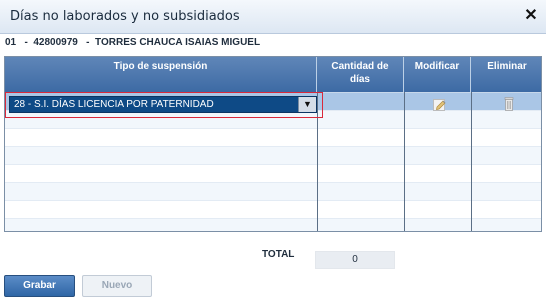 This screenshot has height=300, width=546. I want to click on trash-icon, so click(509, 104).